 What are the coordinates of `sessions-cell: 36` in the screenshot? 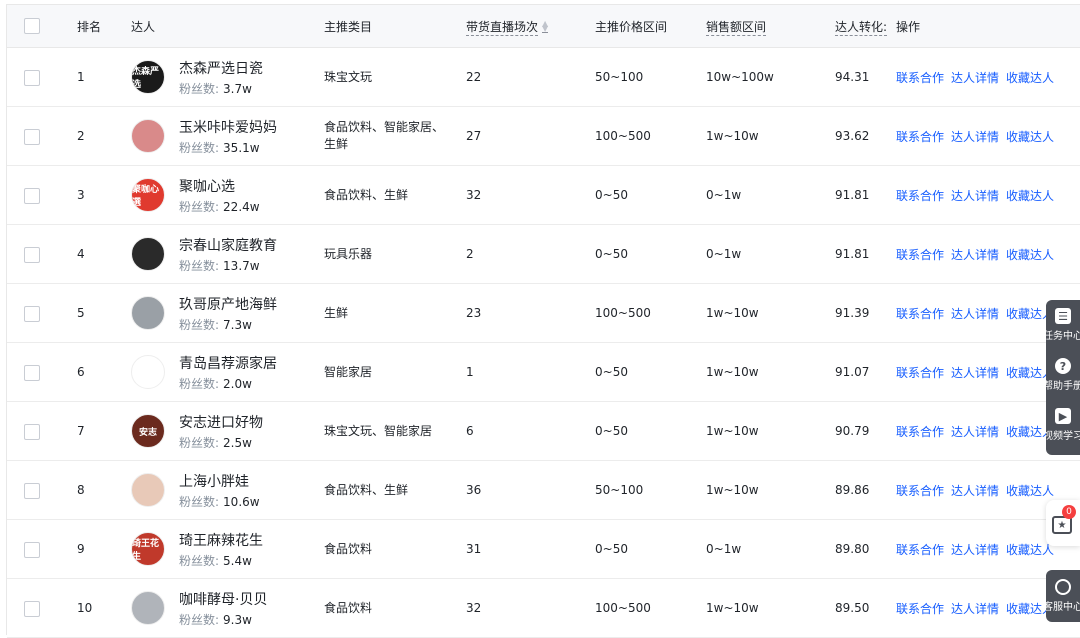 It's located at (474, 490).